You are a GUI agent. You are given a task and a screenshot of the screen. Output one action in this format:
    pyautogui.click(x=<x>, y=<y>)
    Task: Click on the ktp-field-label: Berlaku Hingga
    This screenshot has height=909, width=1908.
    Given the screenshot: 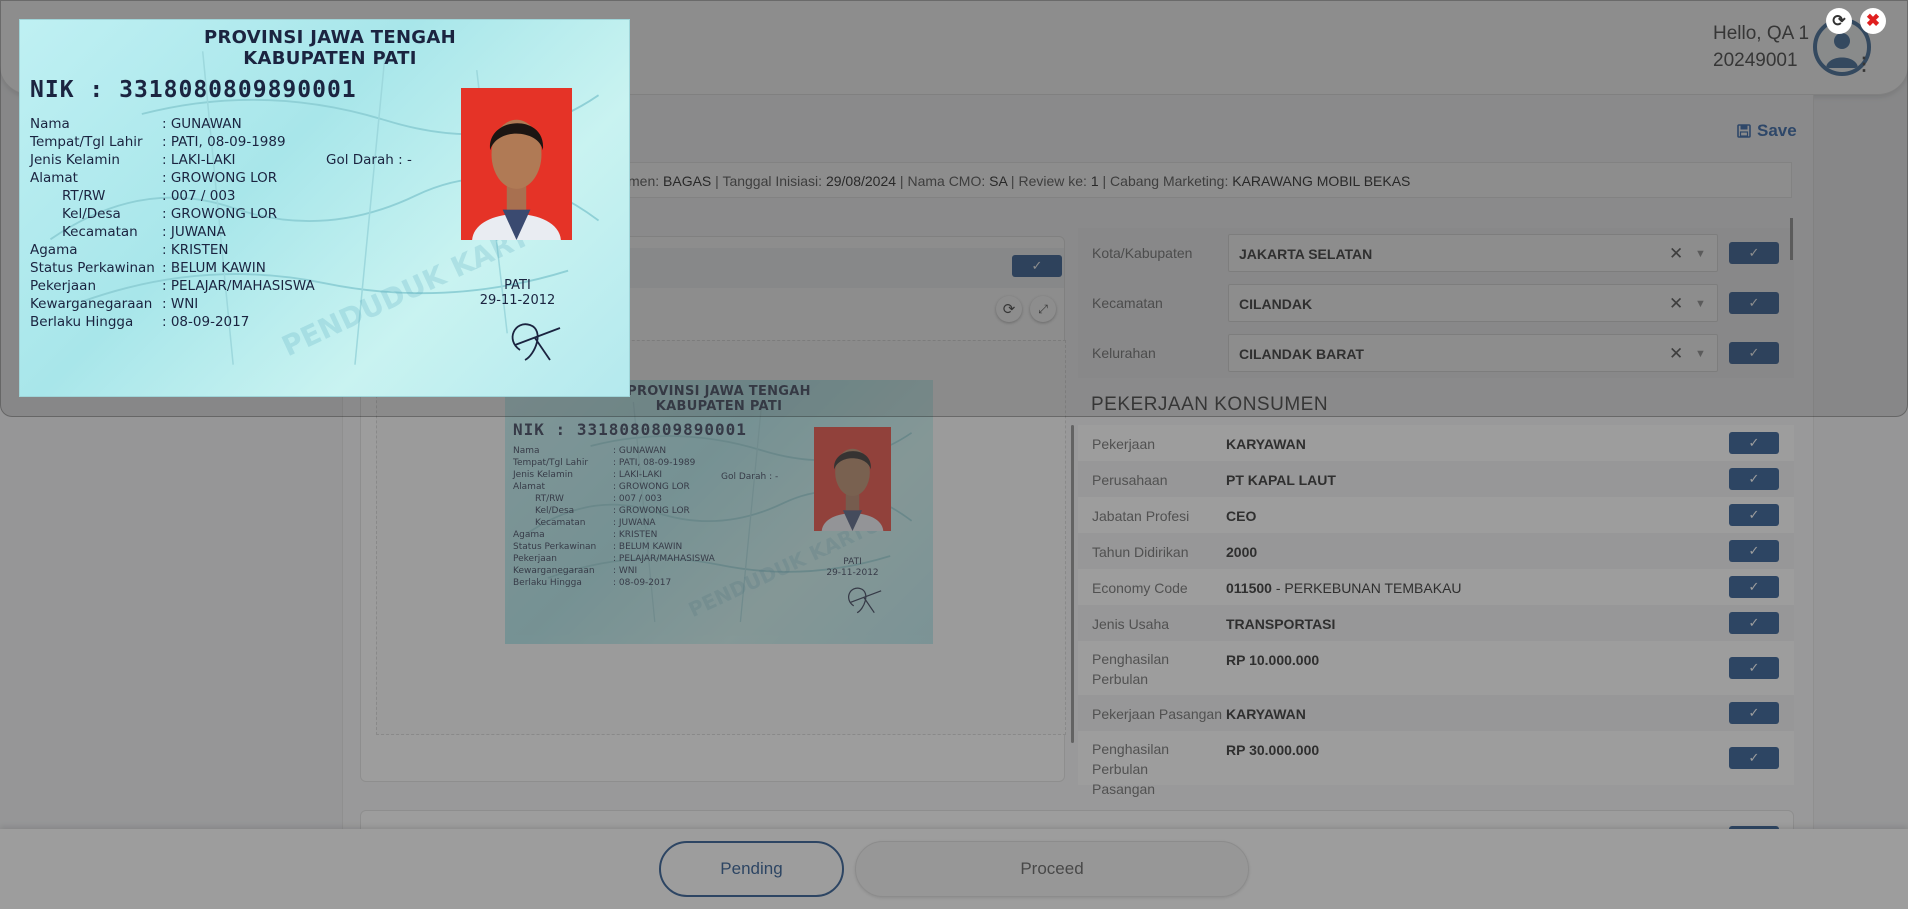 What is the action you would take?
    pyautogui.click(x=82, y=322)
    